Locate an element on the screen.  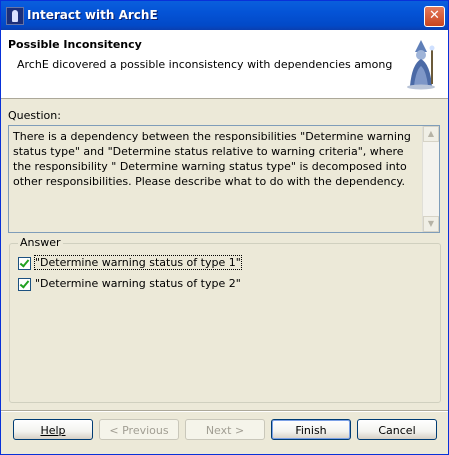
next-button: Next > is located at coordinates (225, 429).